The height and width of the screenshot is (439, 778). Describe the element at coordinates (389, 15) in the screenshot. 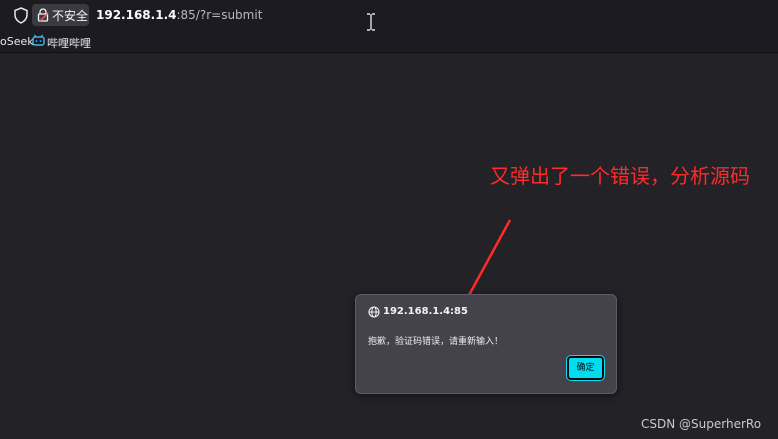

I see `address-bar: 不安全 192.168.1.4:85/?r=submit` at that location.